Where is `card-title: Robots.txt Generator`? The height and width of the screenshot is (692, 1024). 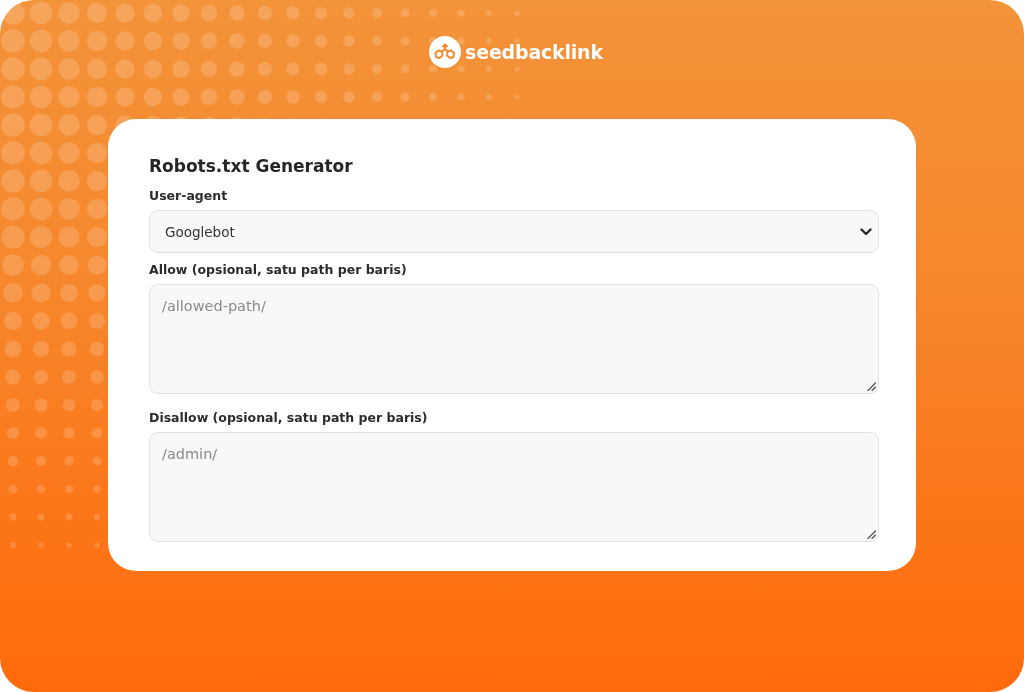 card-title: Robots.txt Generator is located at coordinates (251, 166).